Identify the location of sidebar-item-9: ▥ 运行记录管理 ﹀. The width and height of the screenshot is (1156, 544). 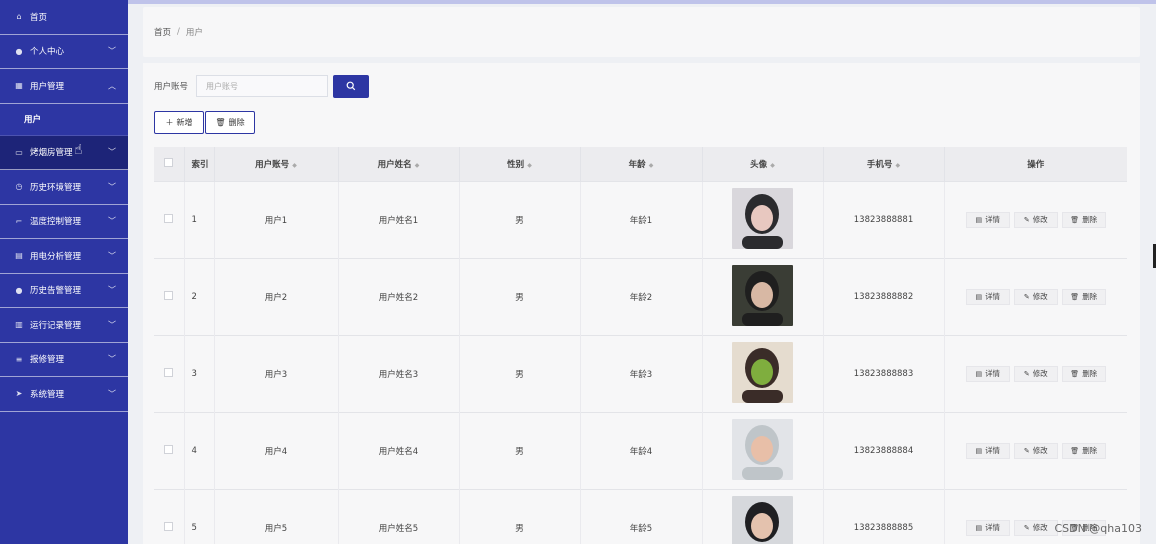
(64, 325).